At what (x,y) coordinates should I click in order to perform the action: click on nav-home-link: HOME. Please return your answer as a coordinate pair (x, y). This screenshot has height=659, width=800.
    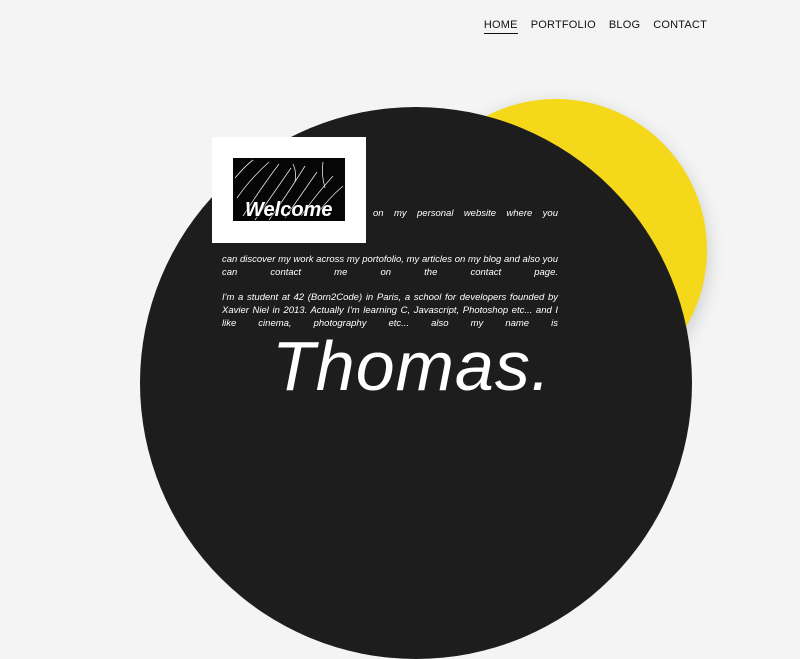
    Looking at the image, I should click on (500, 26).